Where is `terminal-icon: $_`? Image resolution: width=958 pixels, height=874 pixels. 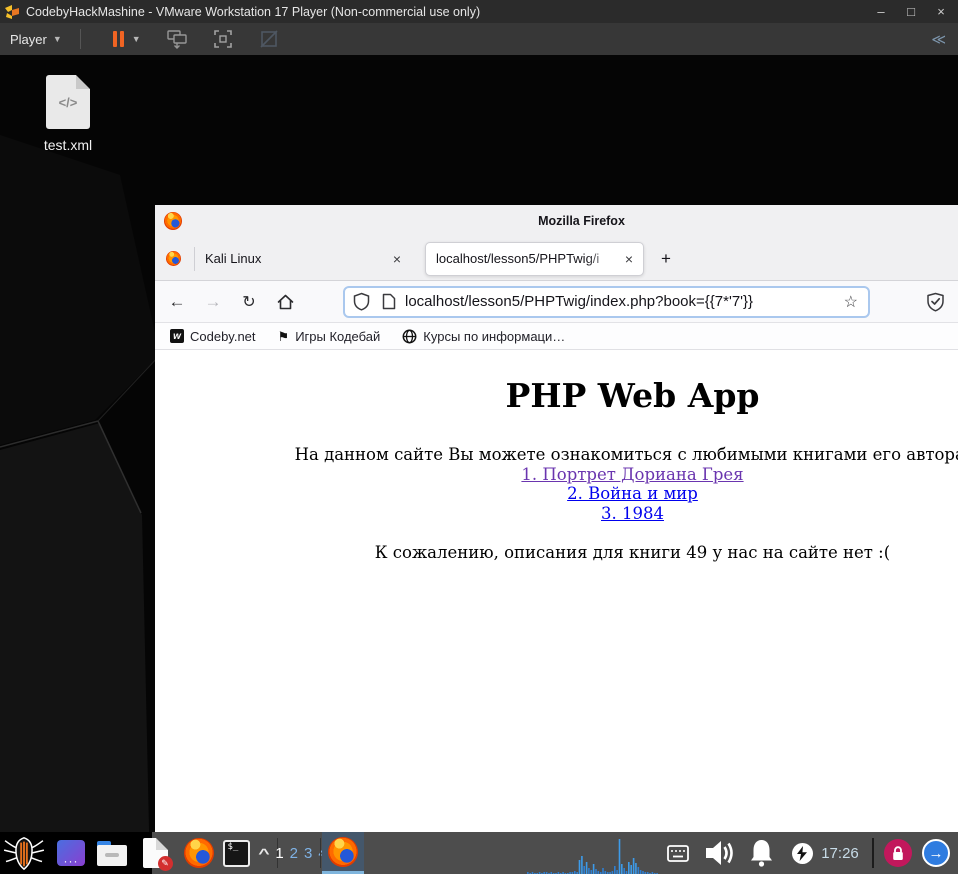
terminal-icon: $_ is located at coordinates (236, 853).